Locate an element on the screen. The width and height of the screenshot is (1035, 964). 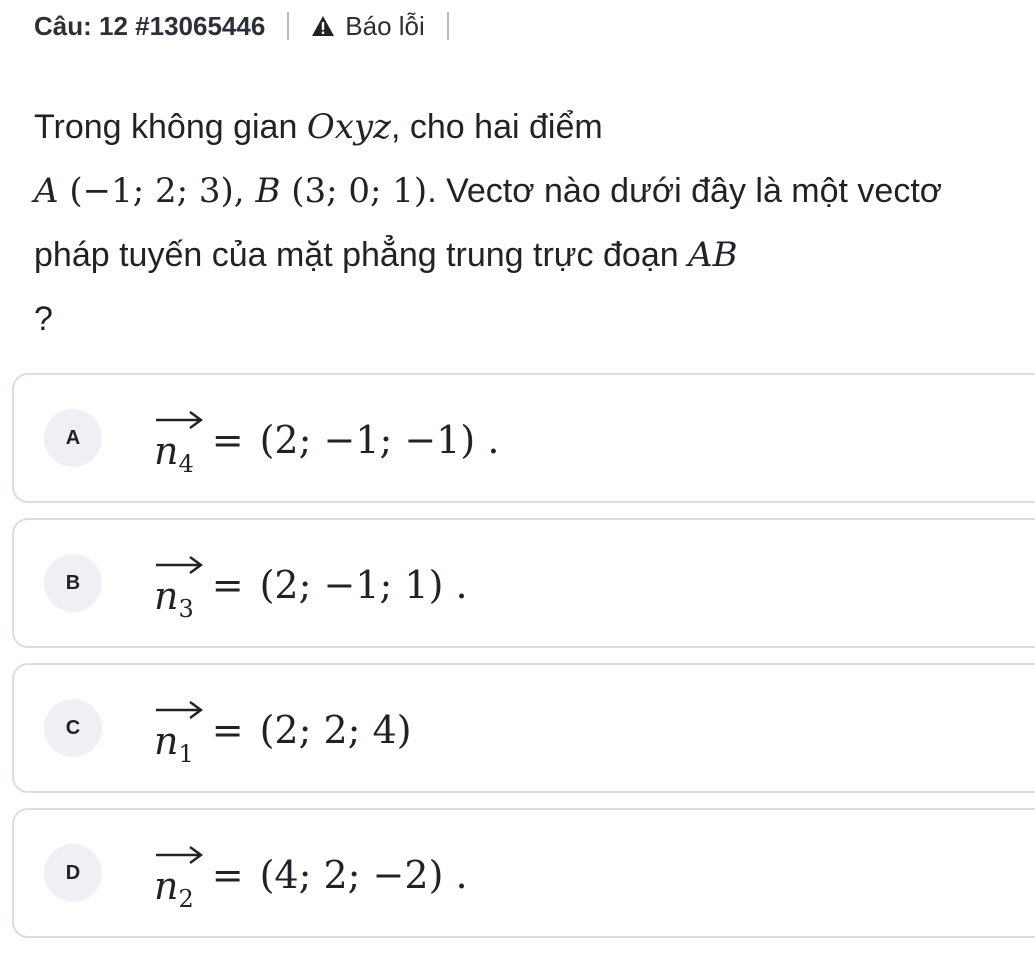
vector-n4: n4 is located at coordinates (179, 442).